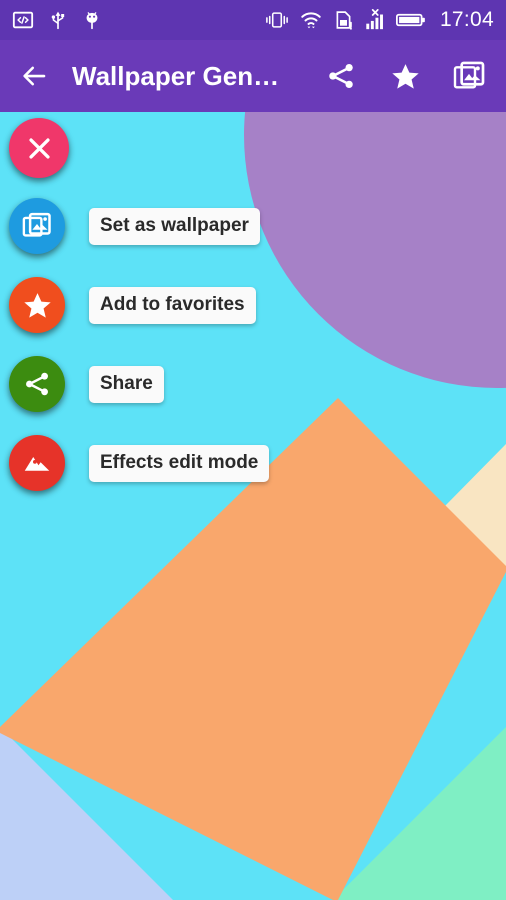 This screenshot has height=900, width=506. Describe the element at coordinates (174, 226) in the screenshot. I see `set-as-wallpaper-label: Set as wallpaper` at that location.